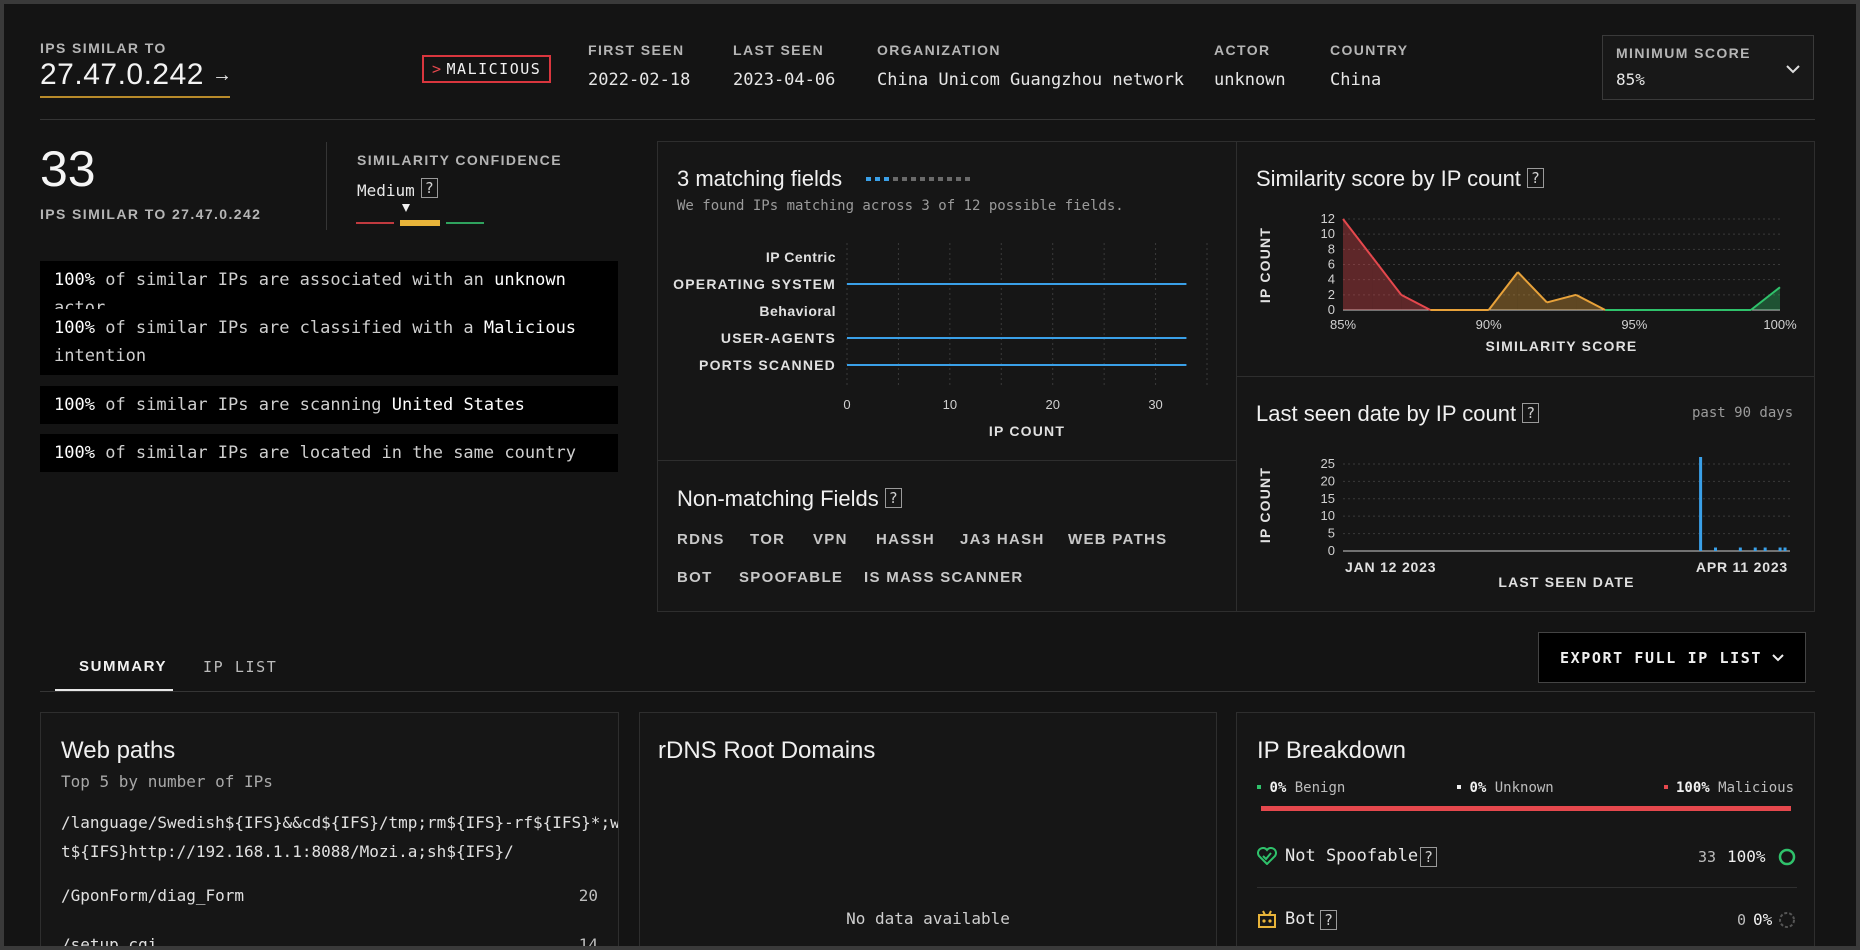 The image size is (1860, 950). I want to click on x-axis-title: SIMILARITY SCORE, so click(1562, 346).